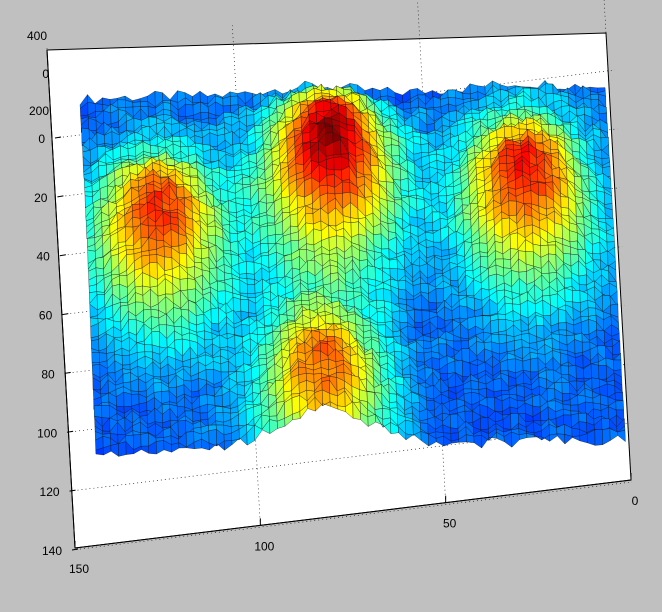  Describe the element at coordinates (47, 433) in the screenshot. I see `y-tick-label: 100` at that location.